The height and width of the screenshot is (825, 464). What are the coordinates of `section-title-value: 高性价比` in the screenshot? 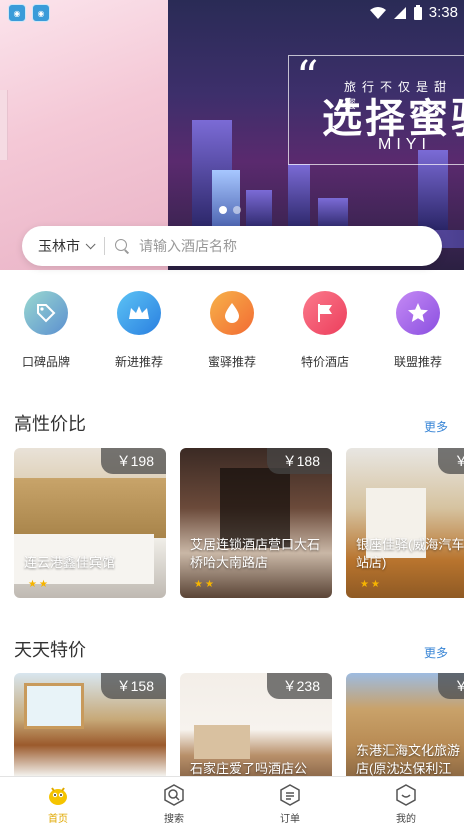 It's located at (50, 424).